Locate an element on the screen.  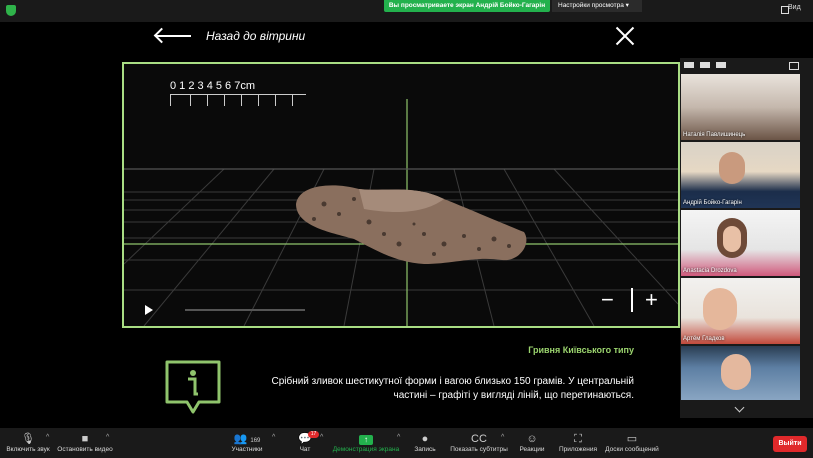
video-options-chevron-icon: ^ is located at coordinates (107, 437).